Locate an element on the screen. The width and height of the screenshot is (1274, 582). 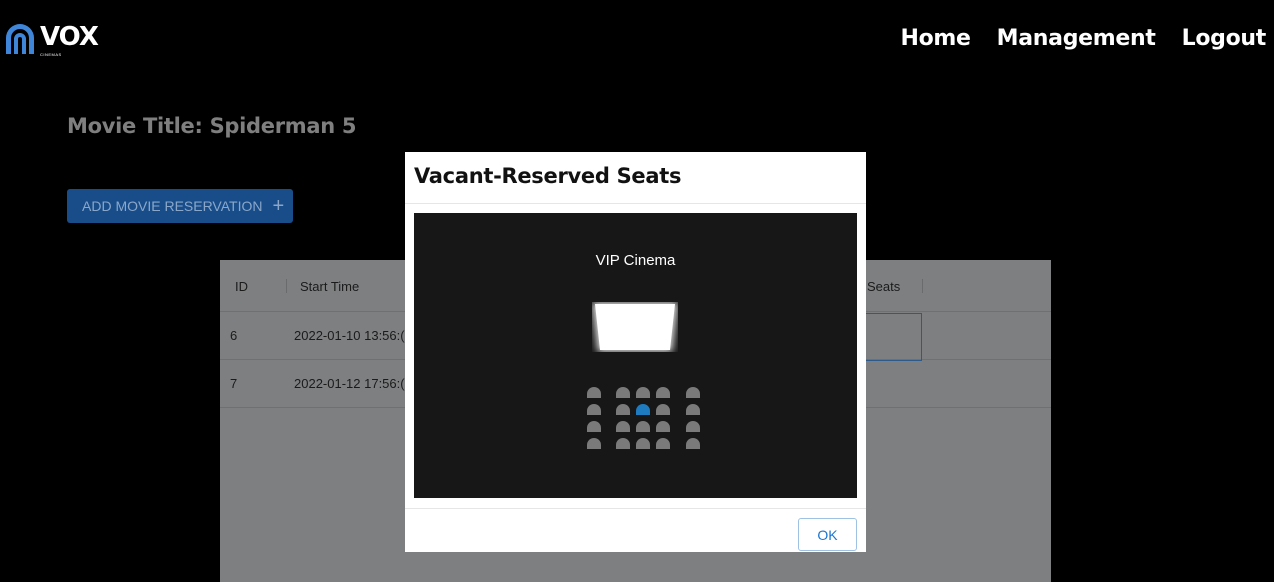
cell-id: 6 is located at coordinates (234, 335).